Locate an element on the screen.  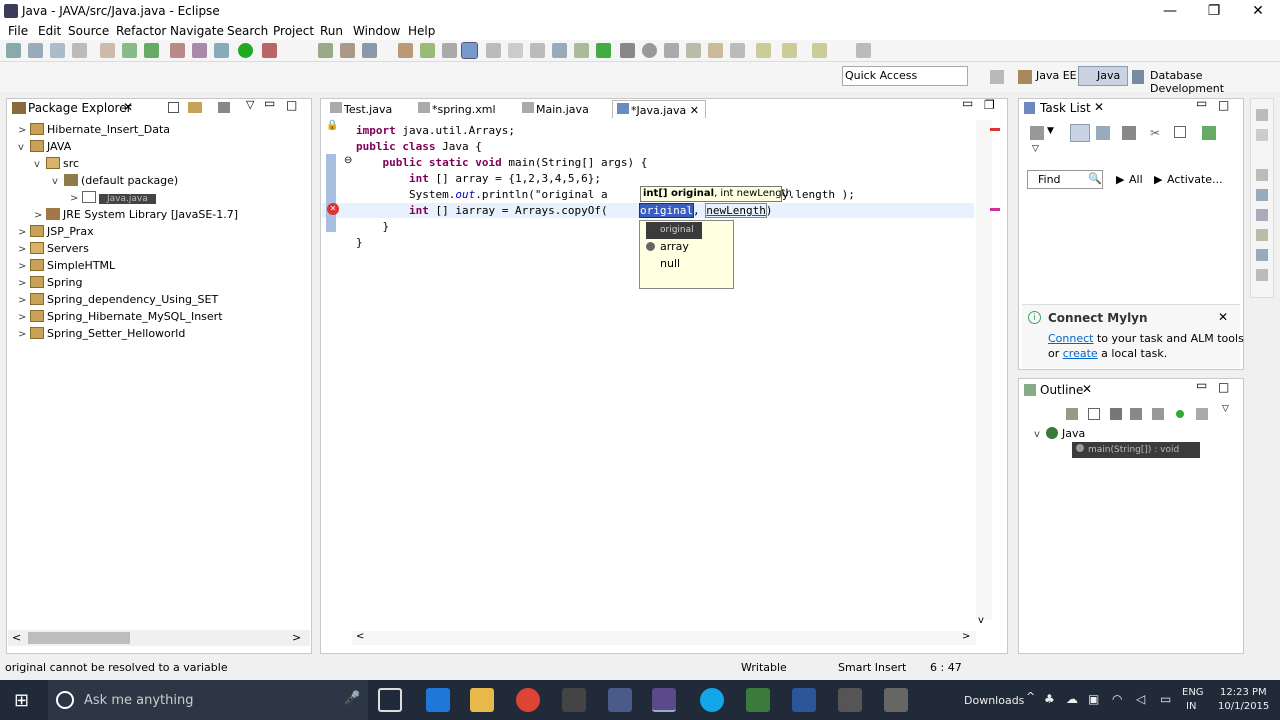
eclipse-taskbar-icon is located at coordinates (664, 700).